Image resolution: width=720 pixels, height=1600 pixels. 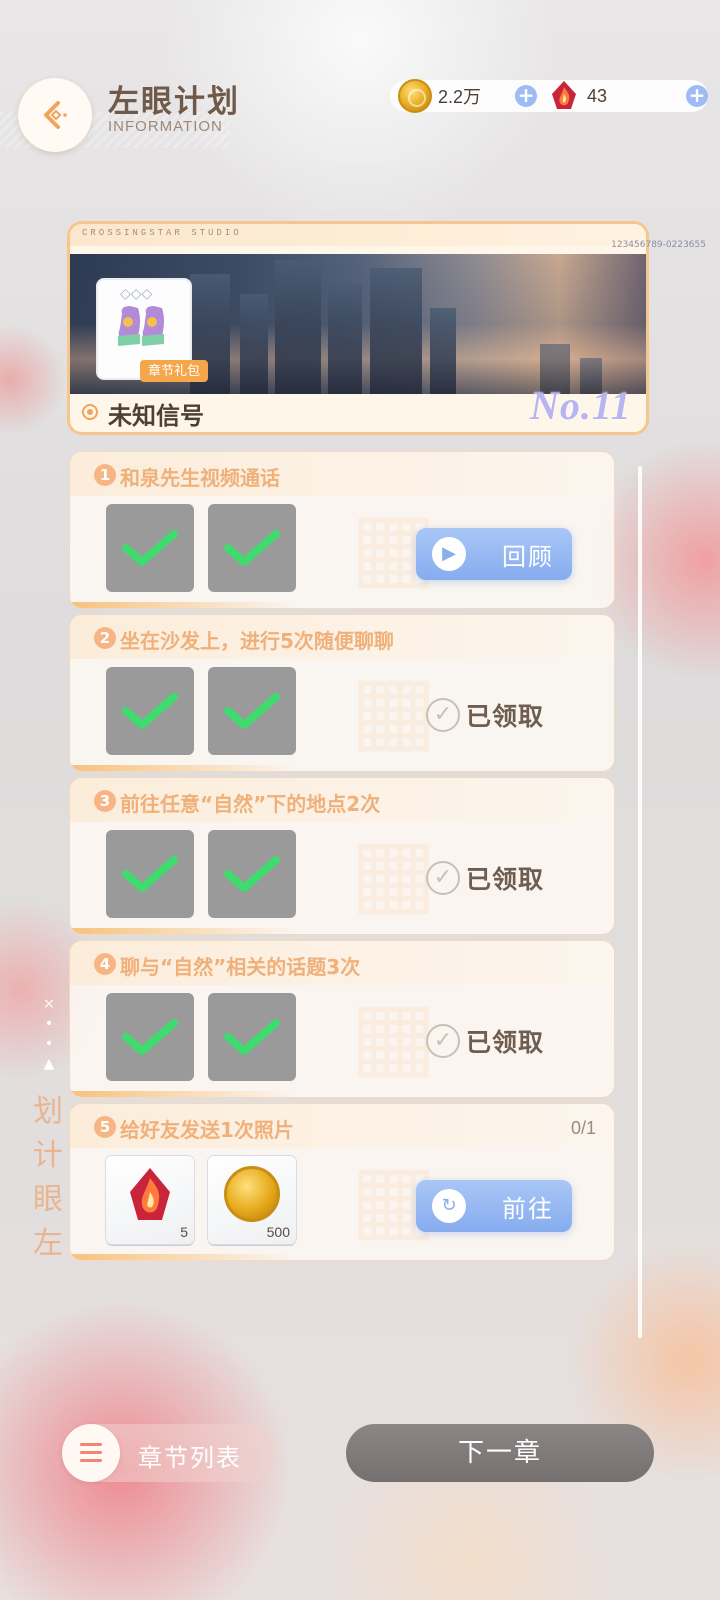 I want to click on gem-balance: 43, so click(x=597, y=95).